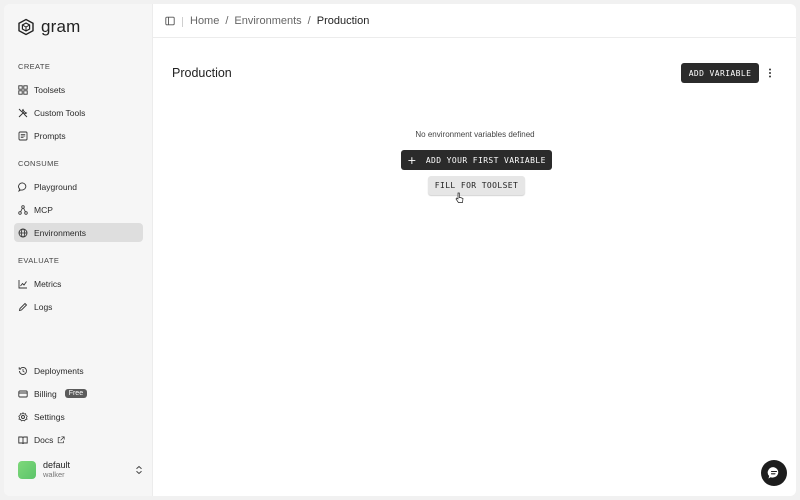 The width and height of the screenshot is (800, 500). What do you see at coordinates (50, 135) in the screenshot?
I see `sidebar-item-label: Prompts` at bounding box center [50, 135].